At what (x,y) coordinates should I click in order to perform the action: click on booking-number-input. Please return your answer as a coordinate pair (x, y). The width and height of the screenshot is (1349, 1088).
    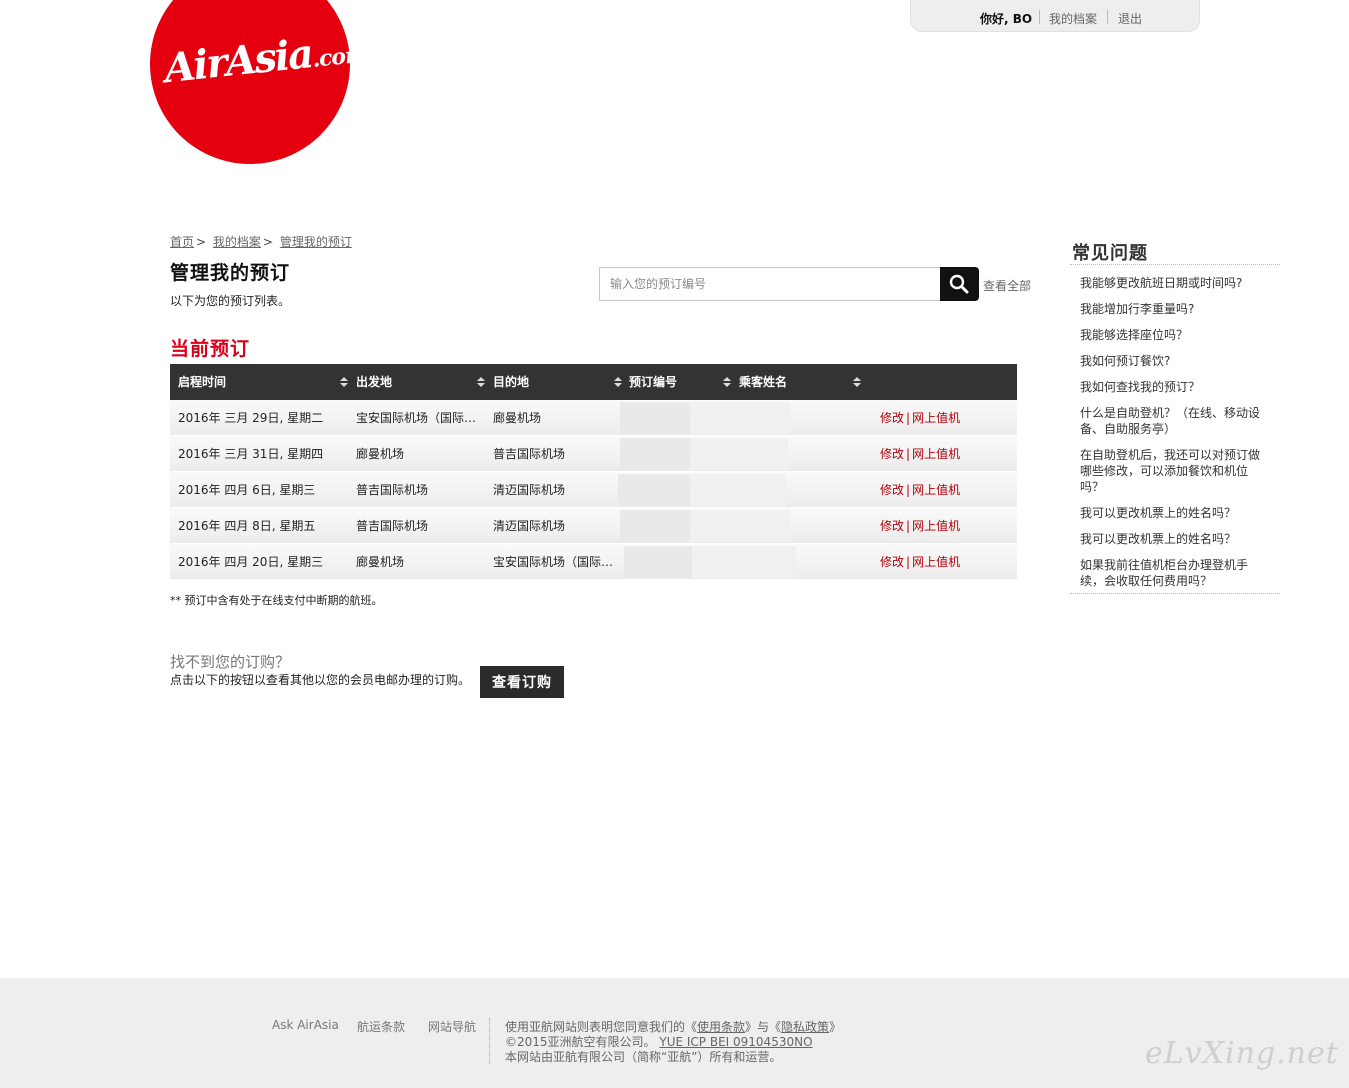
    Looking at the image, I should click on (770, 284).